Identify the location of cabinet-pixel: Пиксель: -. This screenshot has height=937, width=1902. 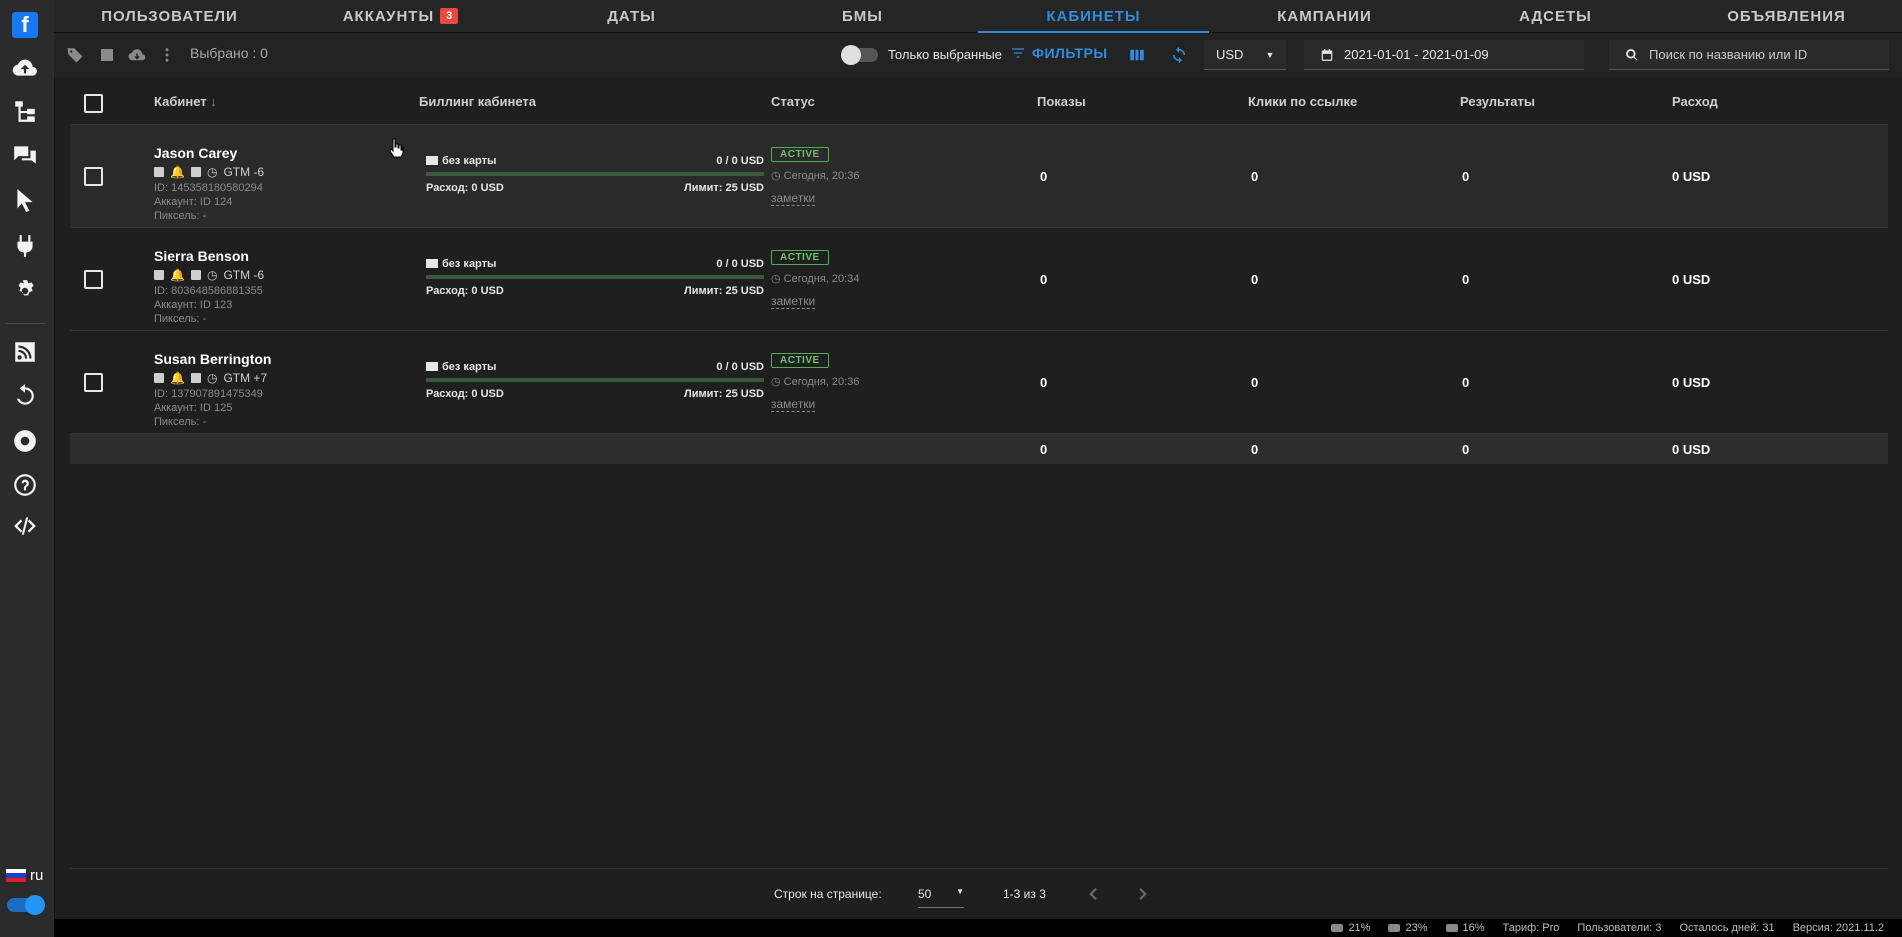
(180, 216).